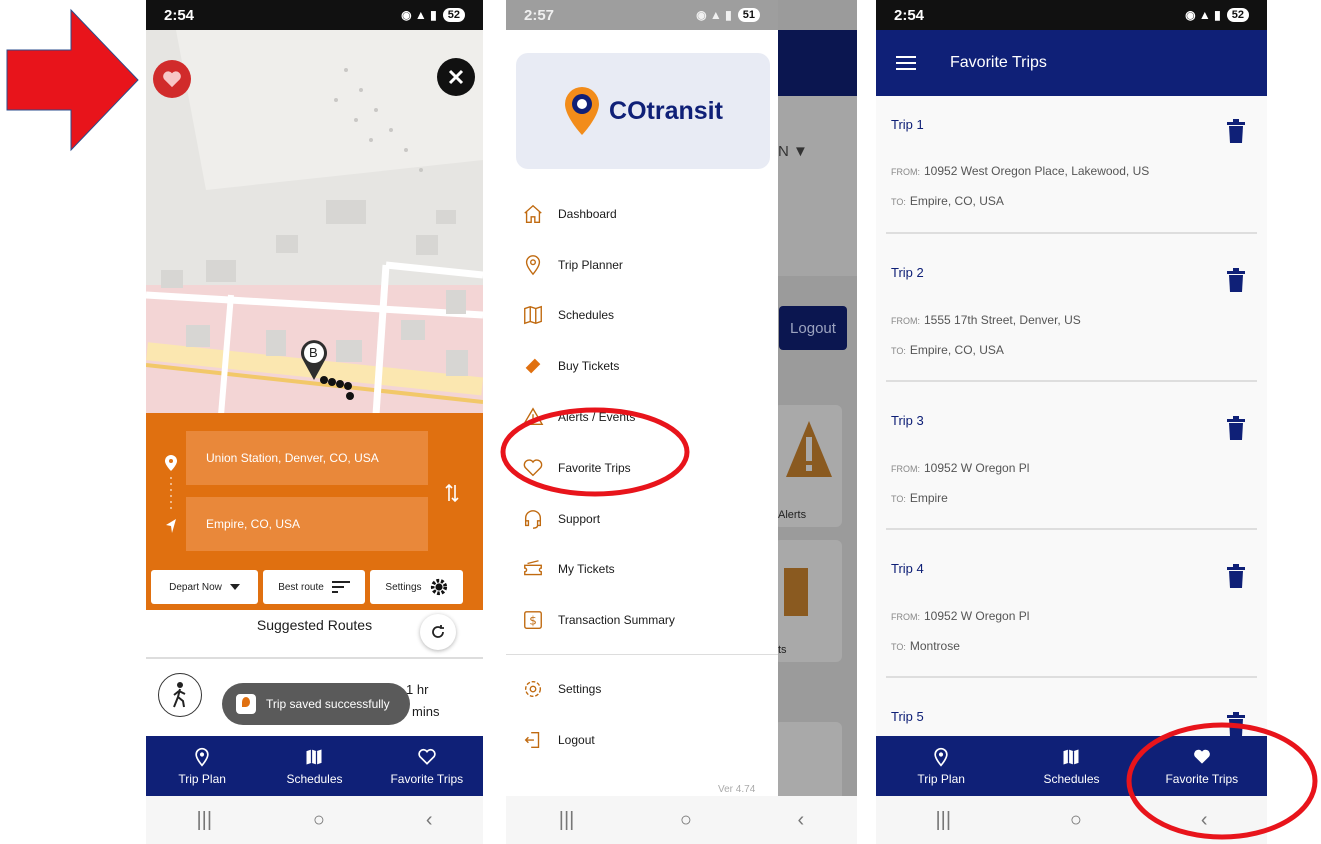  I want to click on menu-item-transaction-summary: $ Transaction Summary, so click(598, 620).